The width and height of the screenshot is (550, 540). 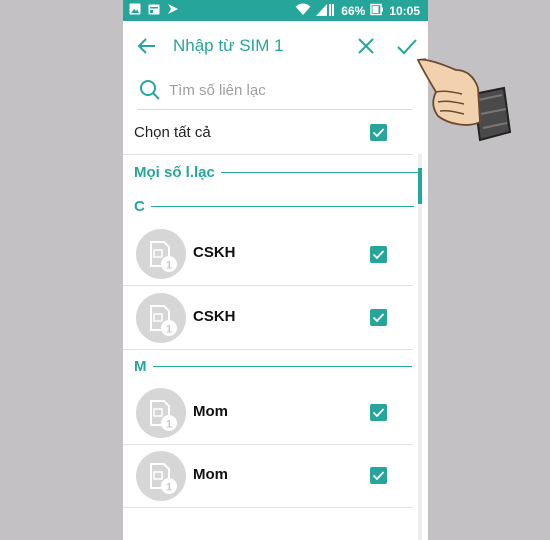 I want to click on battery-icon, so click(x=377, y=11).